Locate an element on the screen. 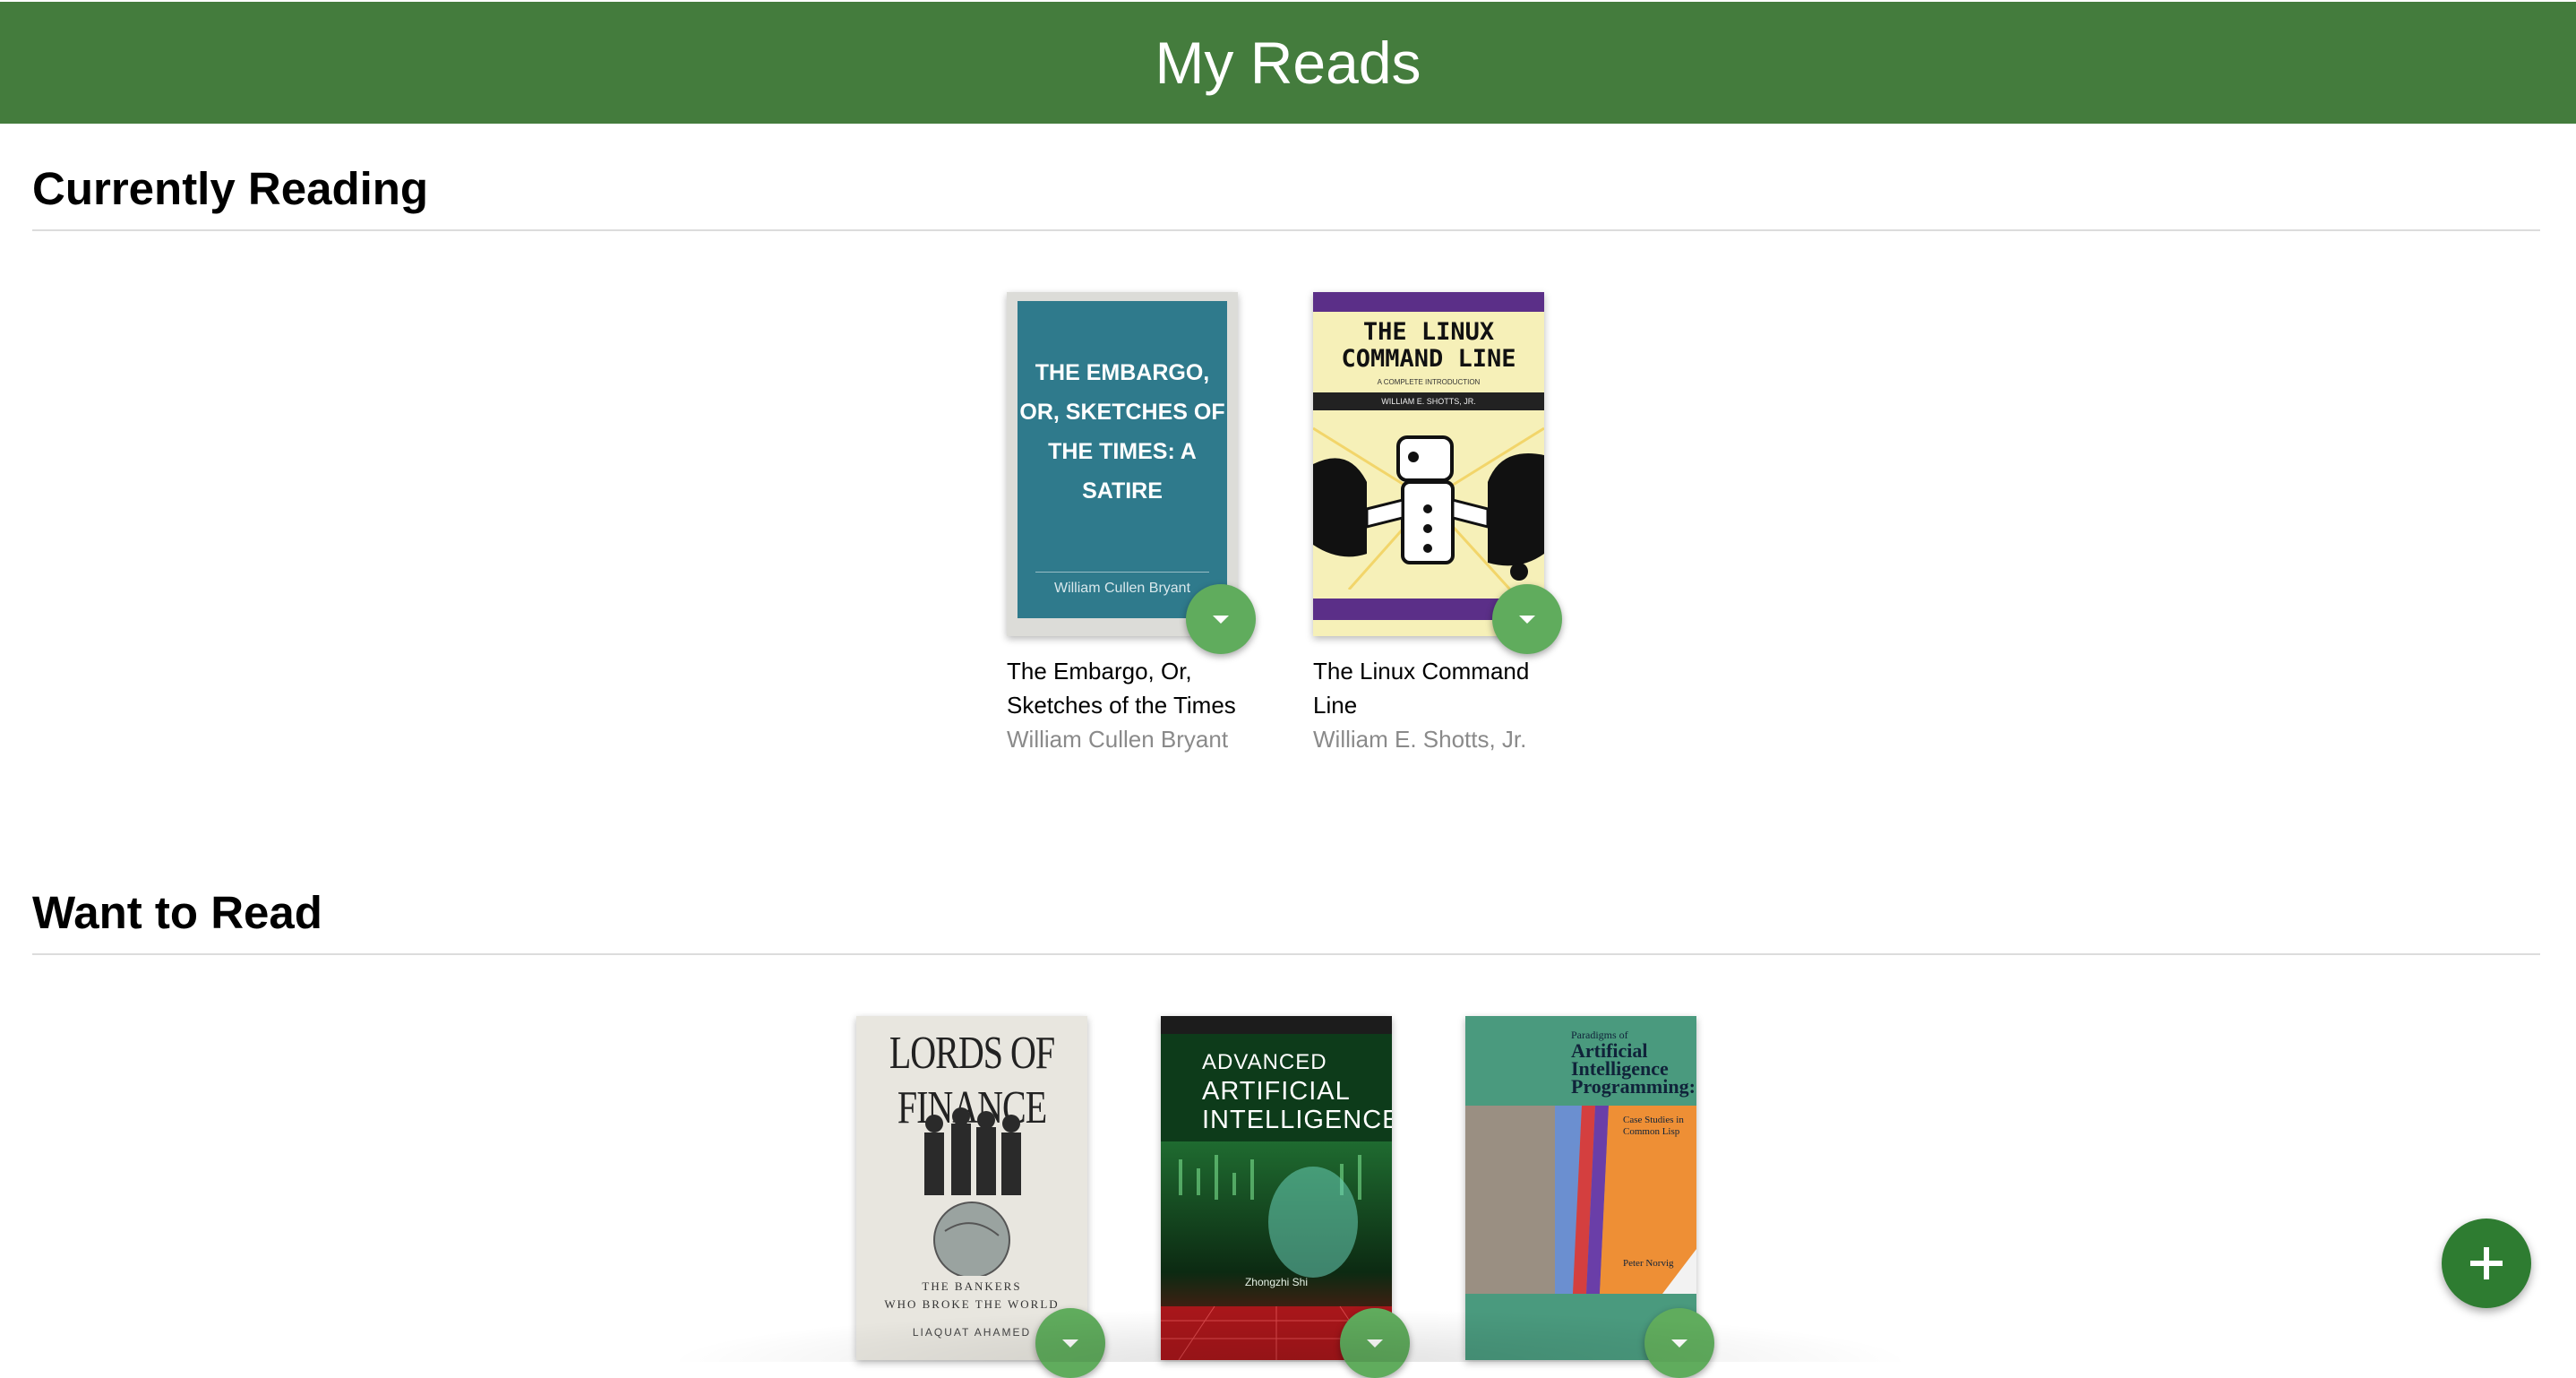  plus-icon is located at coordinates (2486, 1263).